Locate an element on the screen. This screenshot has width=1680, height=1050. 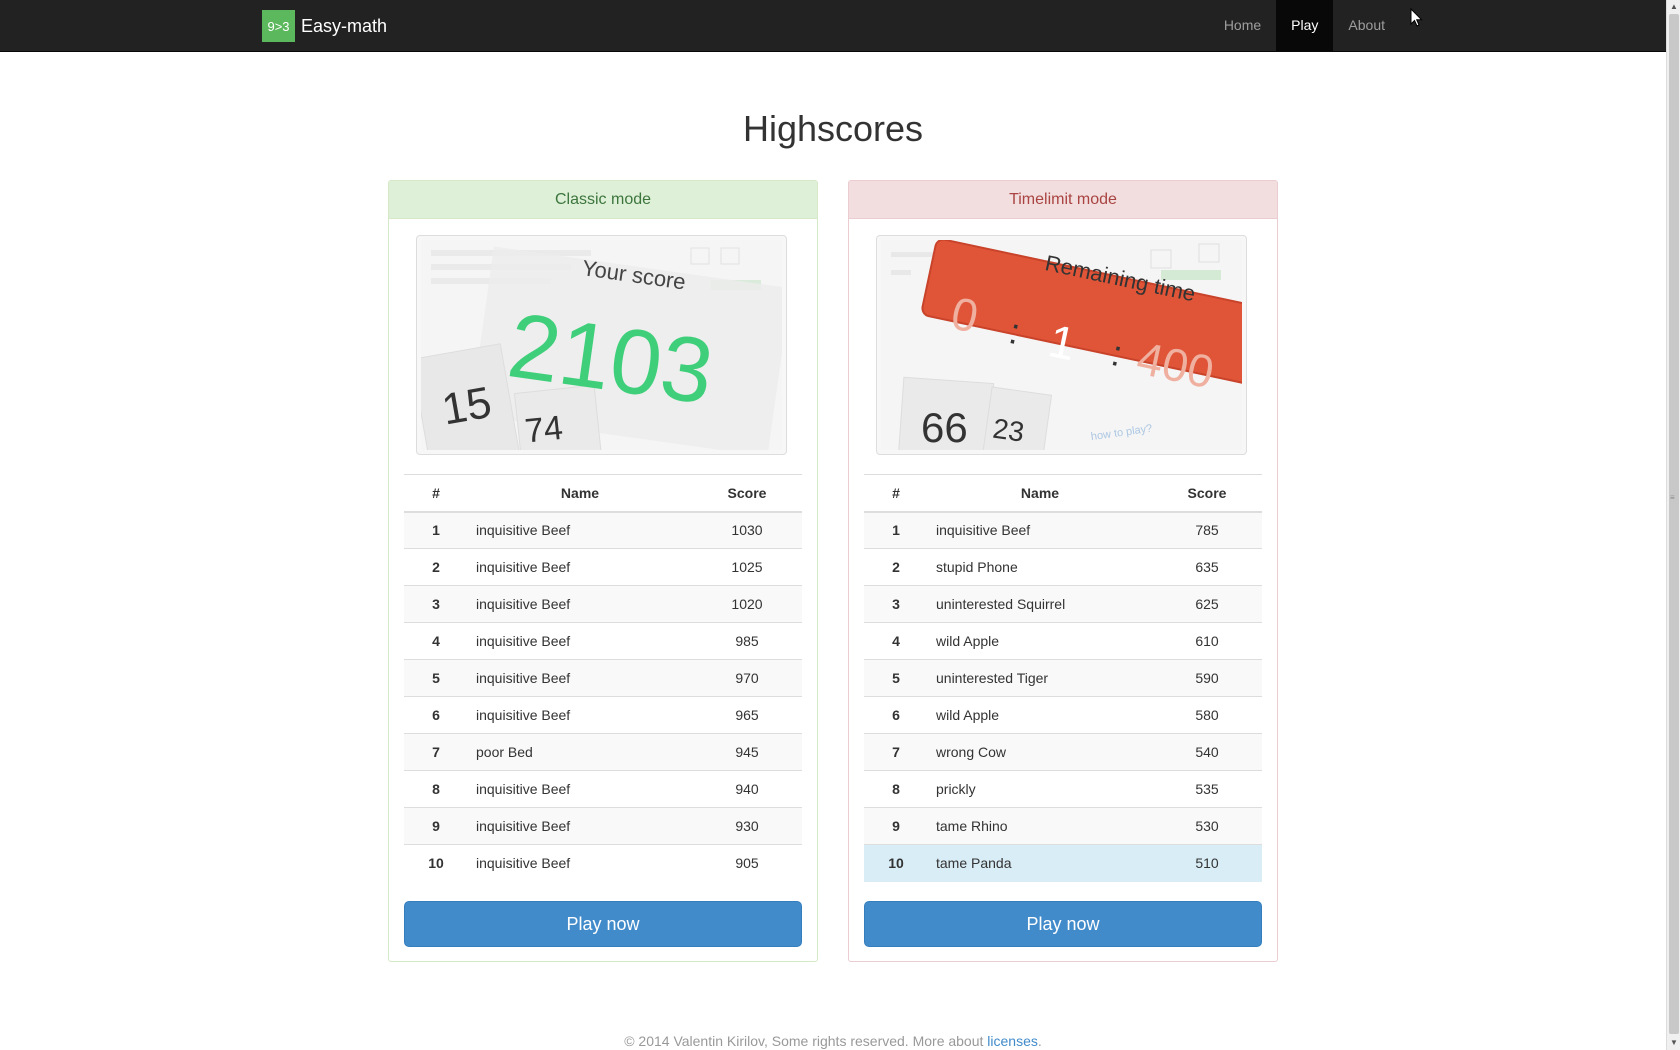
brand: 9>3 Easy-math is located at coordinates (324, 26).